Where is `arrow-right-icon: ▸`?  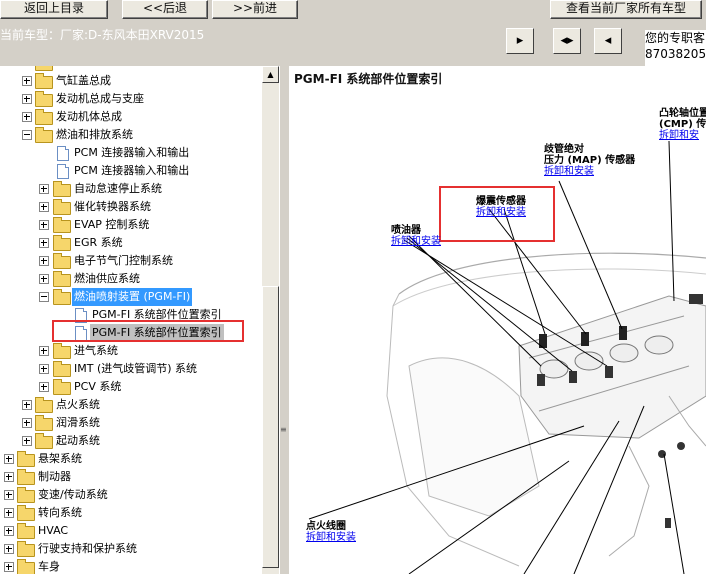 arrow-right-icon: ▸ is located at coordinates (520, 40).